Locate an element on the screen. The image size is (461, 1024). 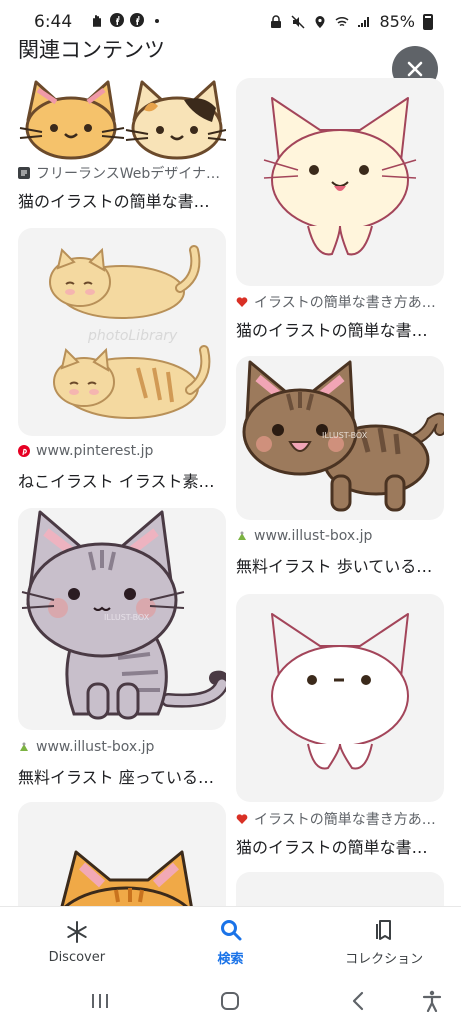
accessibility-icon is located at coordinates (432, 1001).